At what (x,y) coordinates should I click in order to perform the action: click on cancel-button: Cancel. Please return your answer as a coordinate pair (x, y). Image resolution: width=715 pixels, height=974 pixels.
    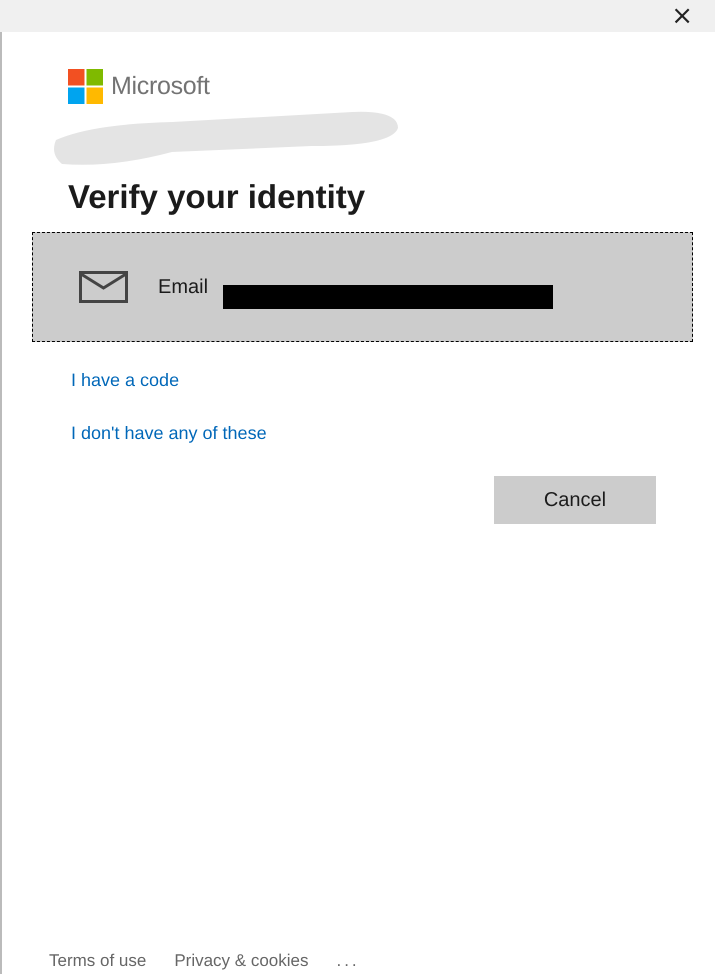
    Looking at the image, I should click on (575, 500).